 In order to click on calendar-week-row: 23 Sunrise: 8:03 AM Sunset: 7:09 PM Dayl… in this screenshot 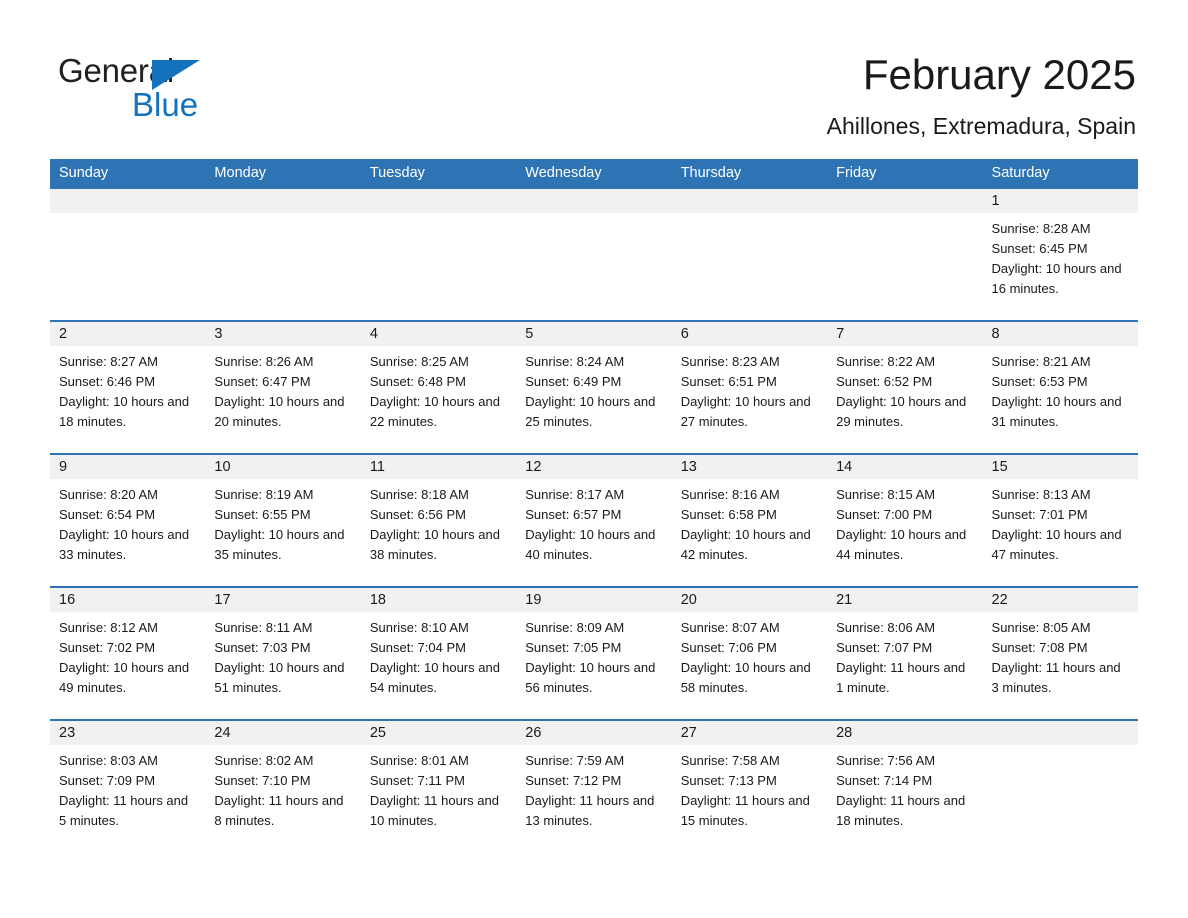, I will do `click(594, 785)`.